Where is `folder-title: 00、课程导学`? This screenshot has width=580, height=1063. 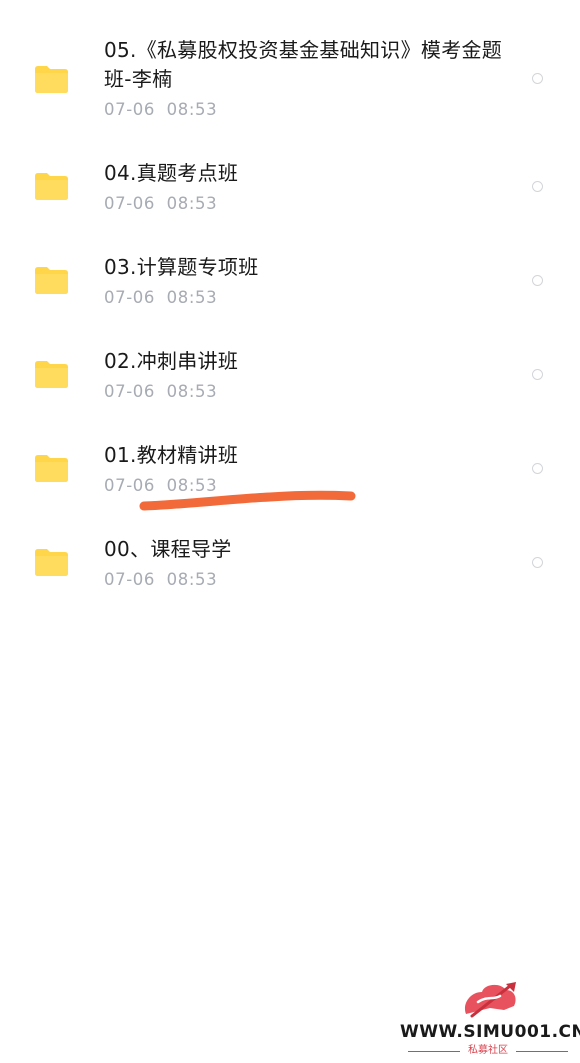 folder-title: 00、课程导学 is located at coordinates (168, 549).